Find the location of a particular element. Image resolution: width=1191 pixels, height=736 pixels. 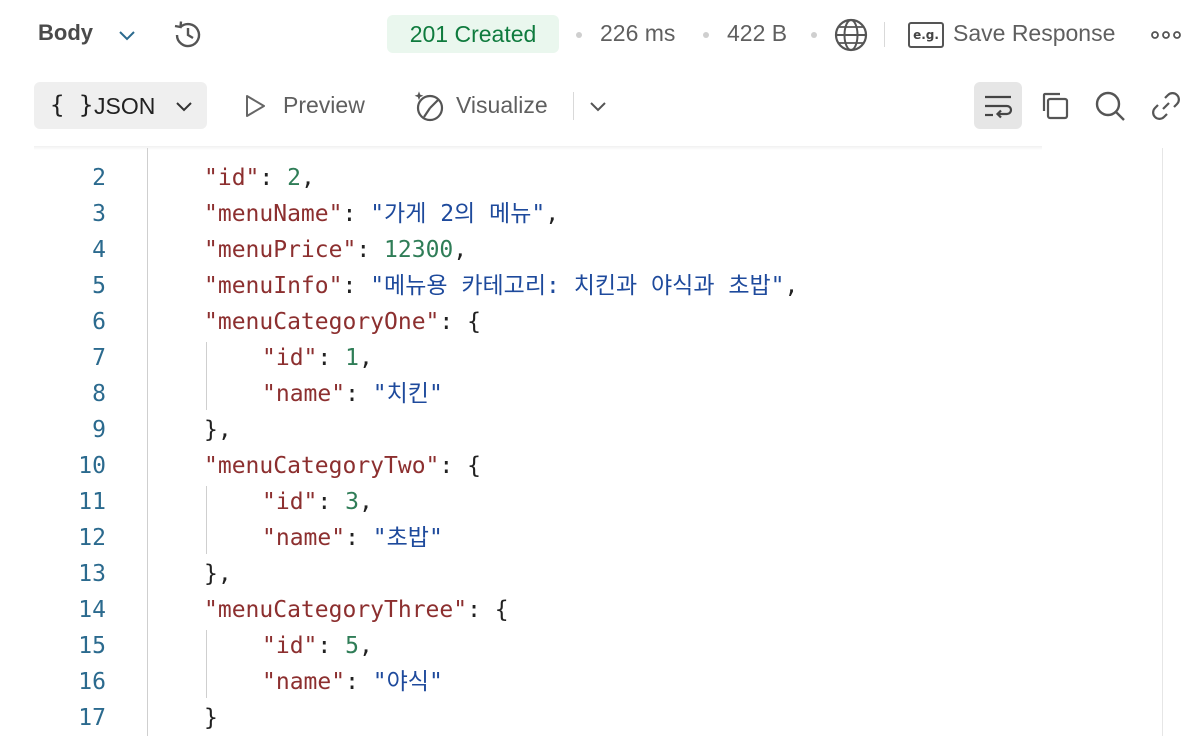

json-key: "menuInfo" is located at coordinates (273, 286).